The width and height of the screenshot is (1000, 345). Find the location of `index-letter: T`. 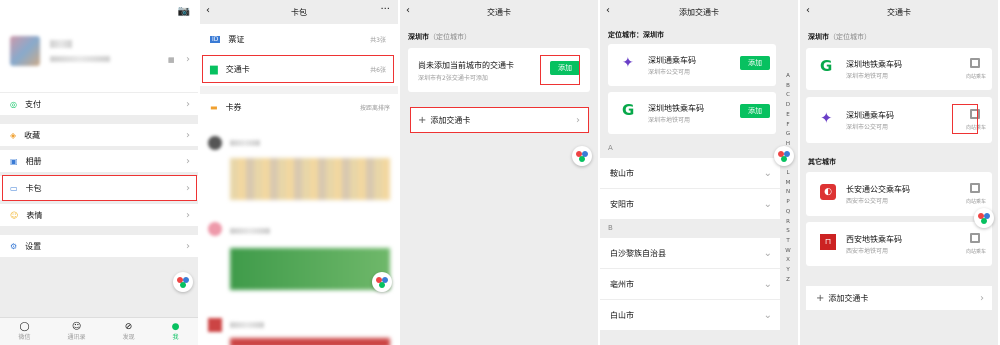

index-letter: T is located at coordinates (787, 242).